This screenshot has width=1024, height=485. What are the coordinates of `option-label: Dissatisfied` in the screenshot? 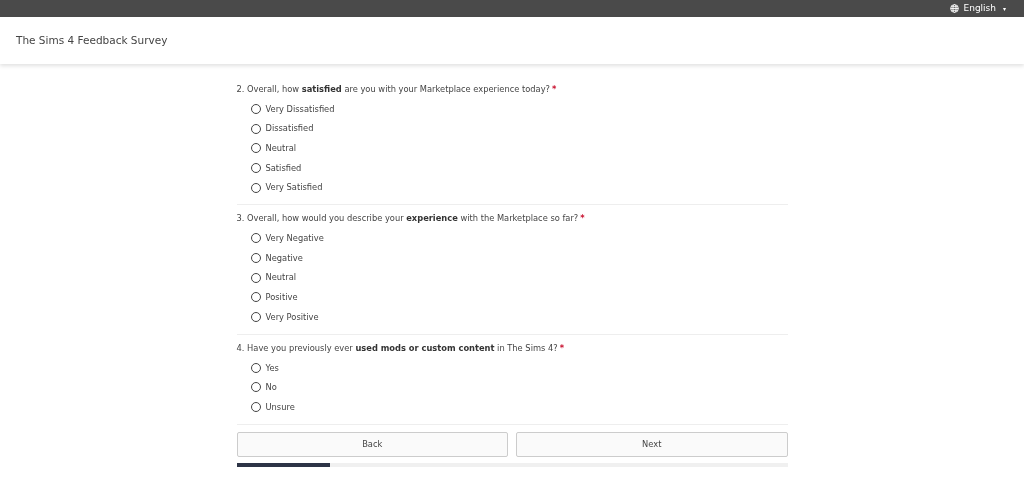 It's located at (289, 128).